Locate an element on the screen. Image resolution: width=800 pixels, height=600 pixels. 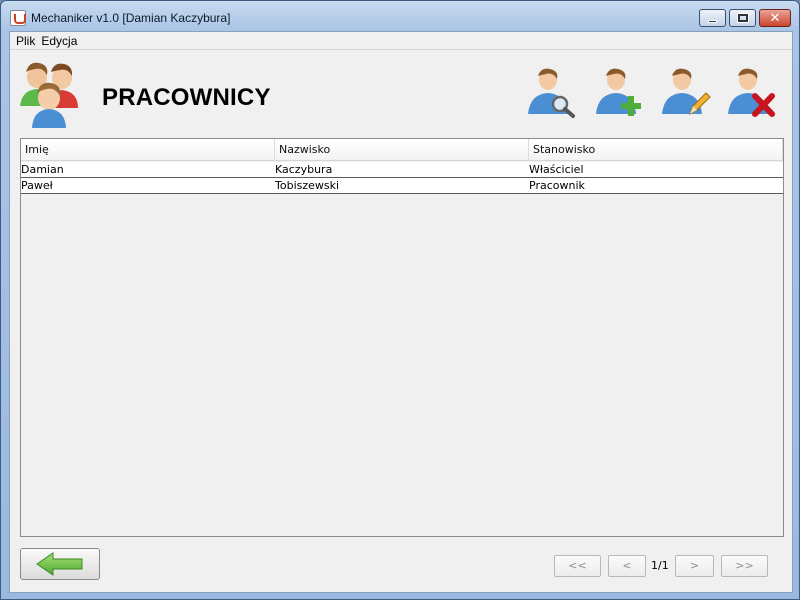
java-app-icon is located at coordinates (18, 18).